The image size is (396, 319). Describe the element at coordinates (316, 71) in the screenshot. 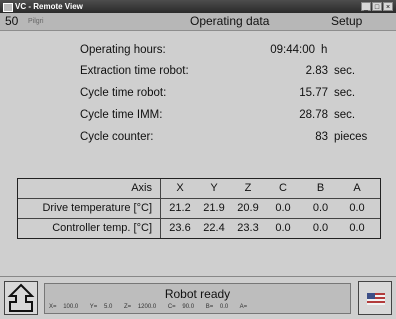

I see `extraction-time-value: 2.83` at that location.